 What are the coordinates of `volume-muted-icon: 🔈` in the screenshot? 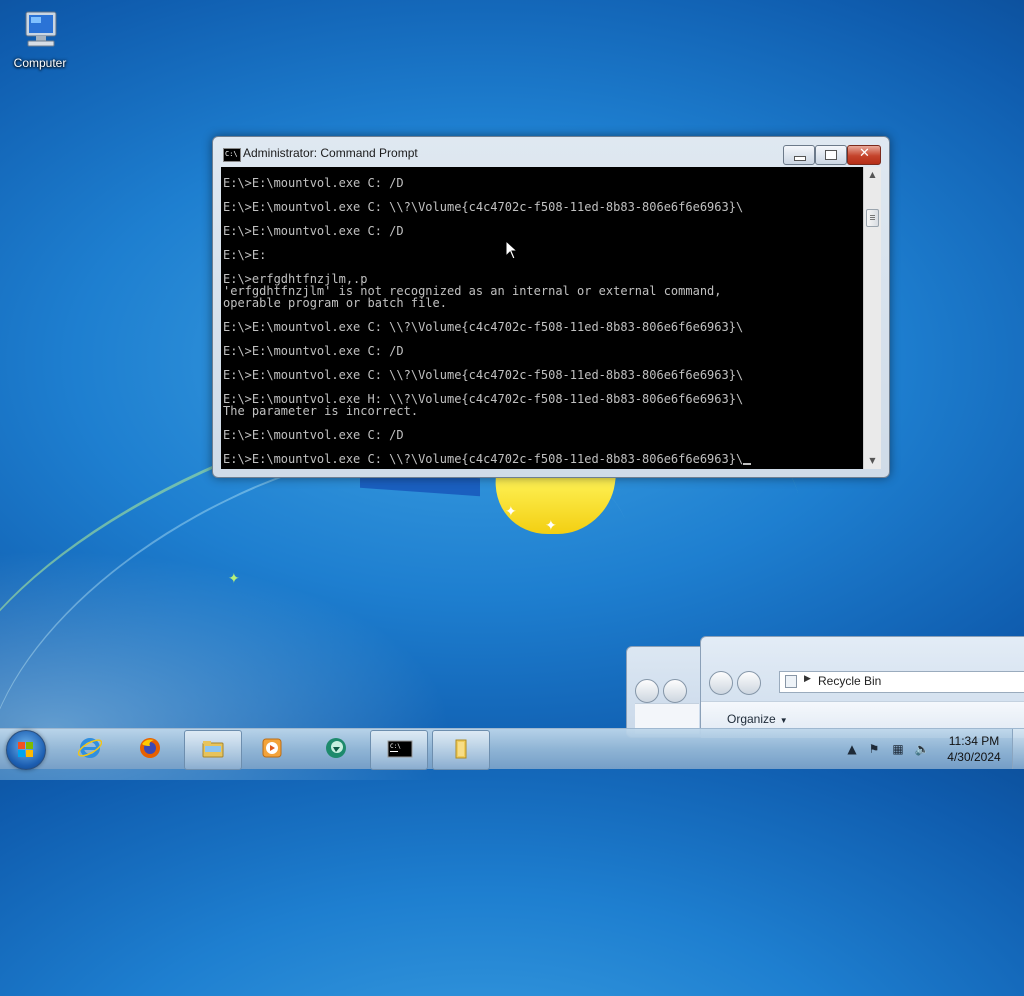 It's located at (922, 749).